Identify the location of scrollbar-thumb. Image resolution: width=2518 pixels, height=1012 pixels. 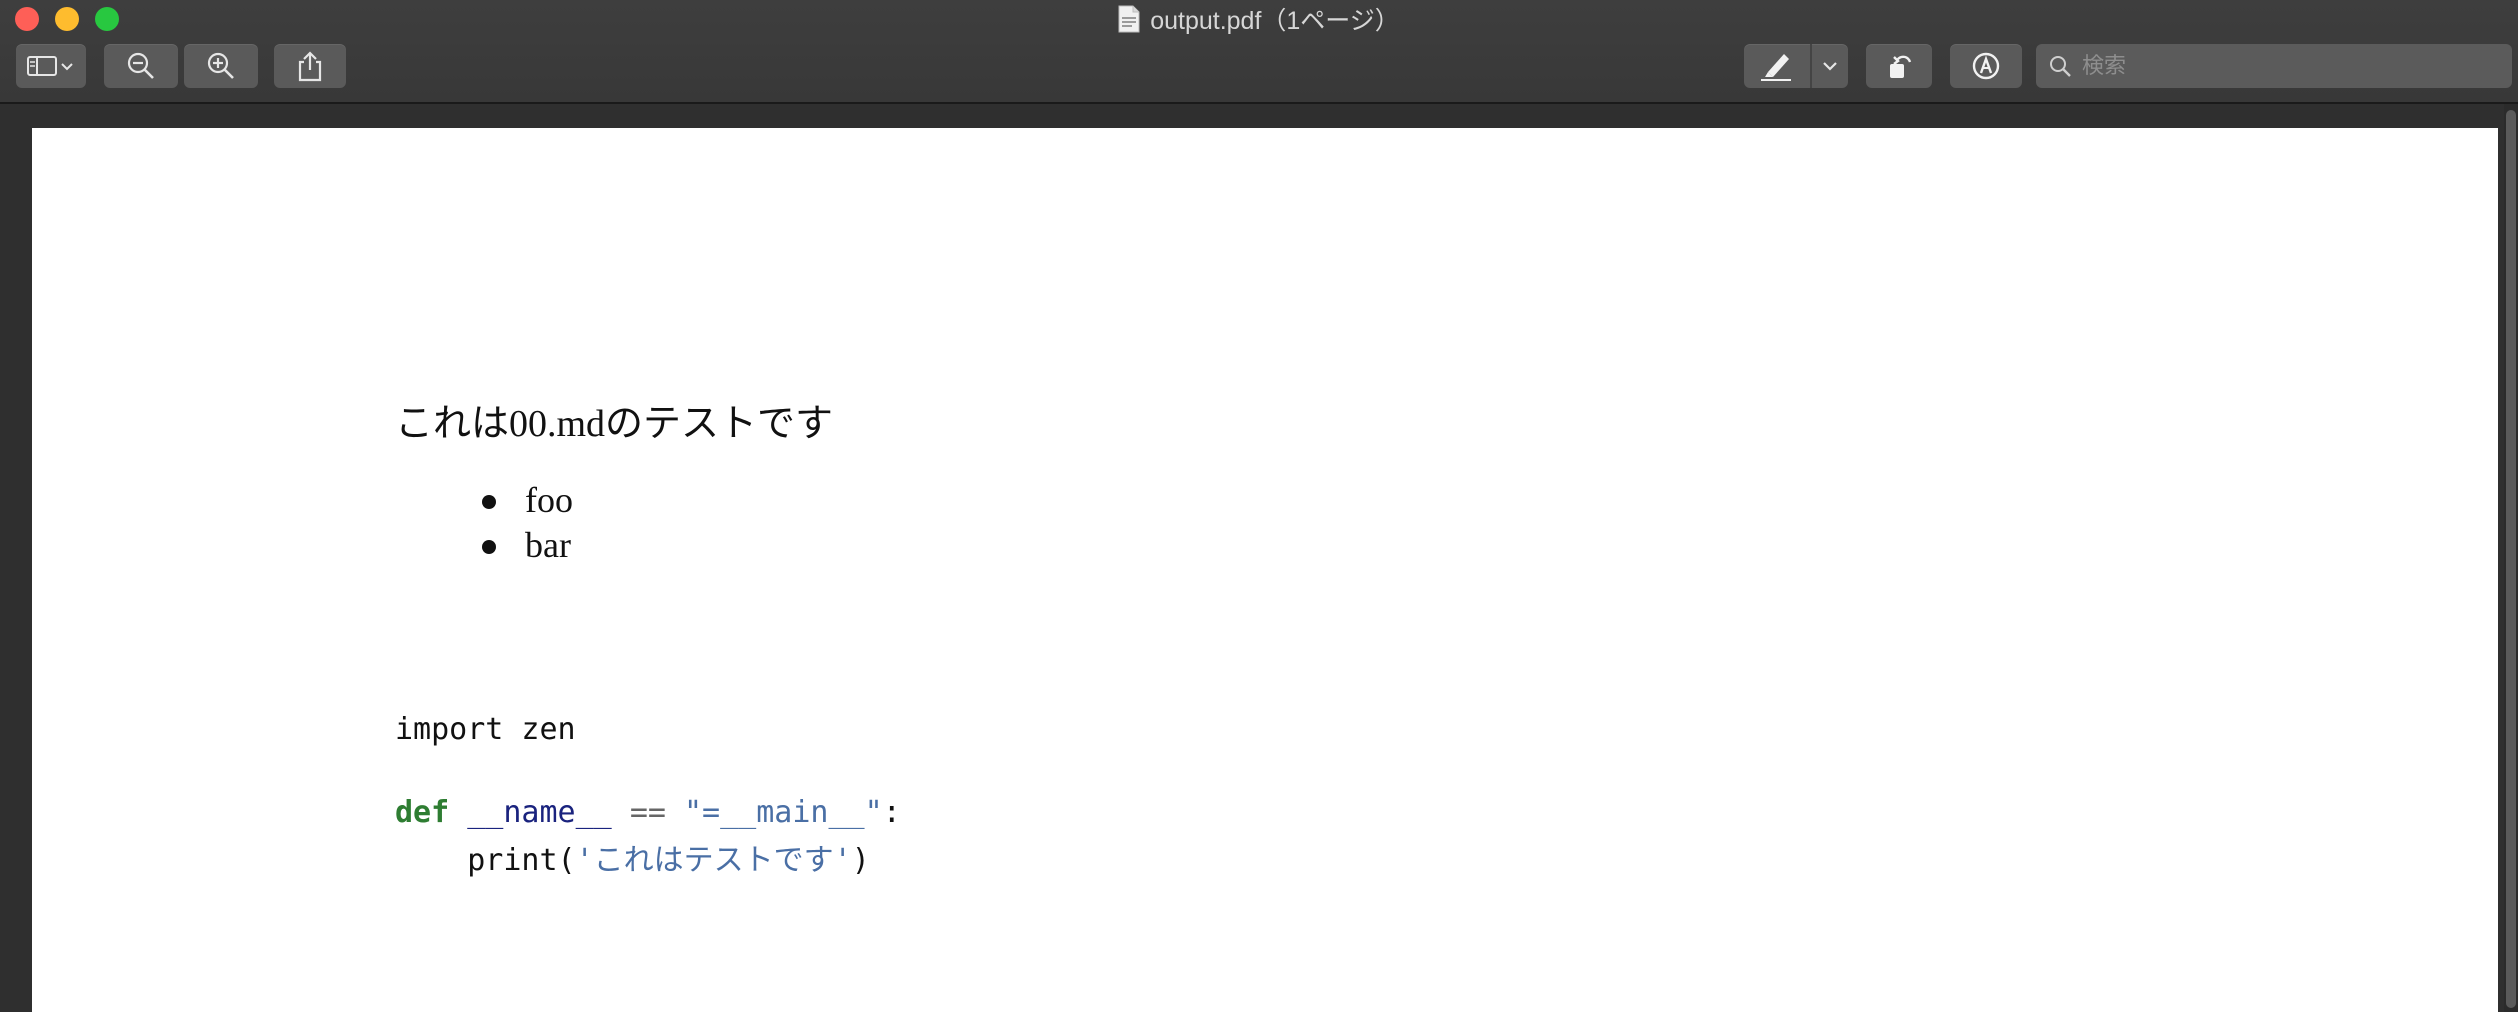
(2511, 559).